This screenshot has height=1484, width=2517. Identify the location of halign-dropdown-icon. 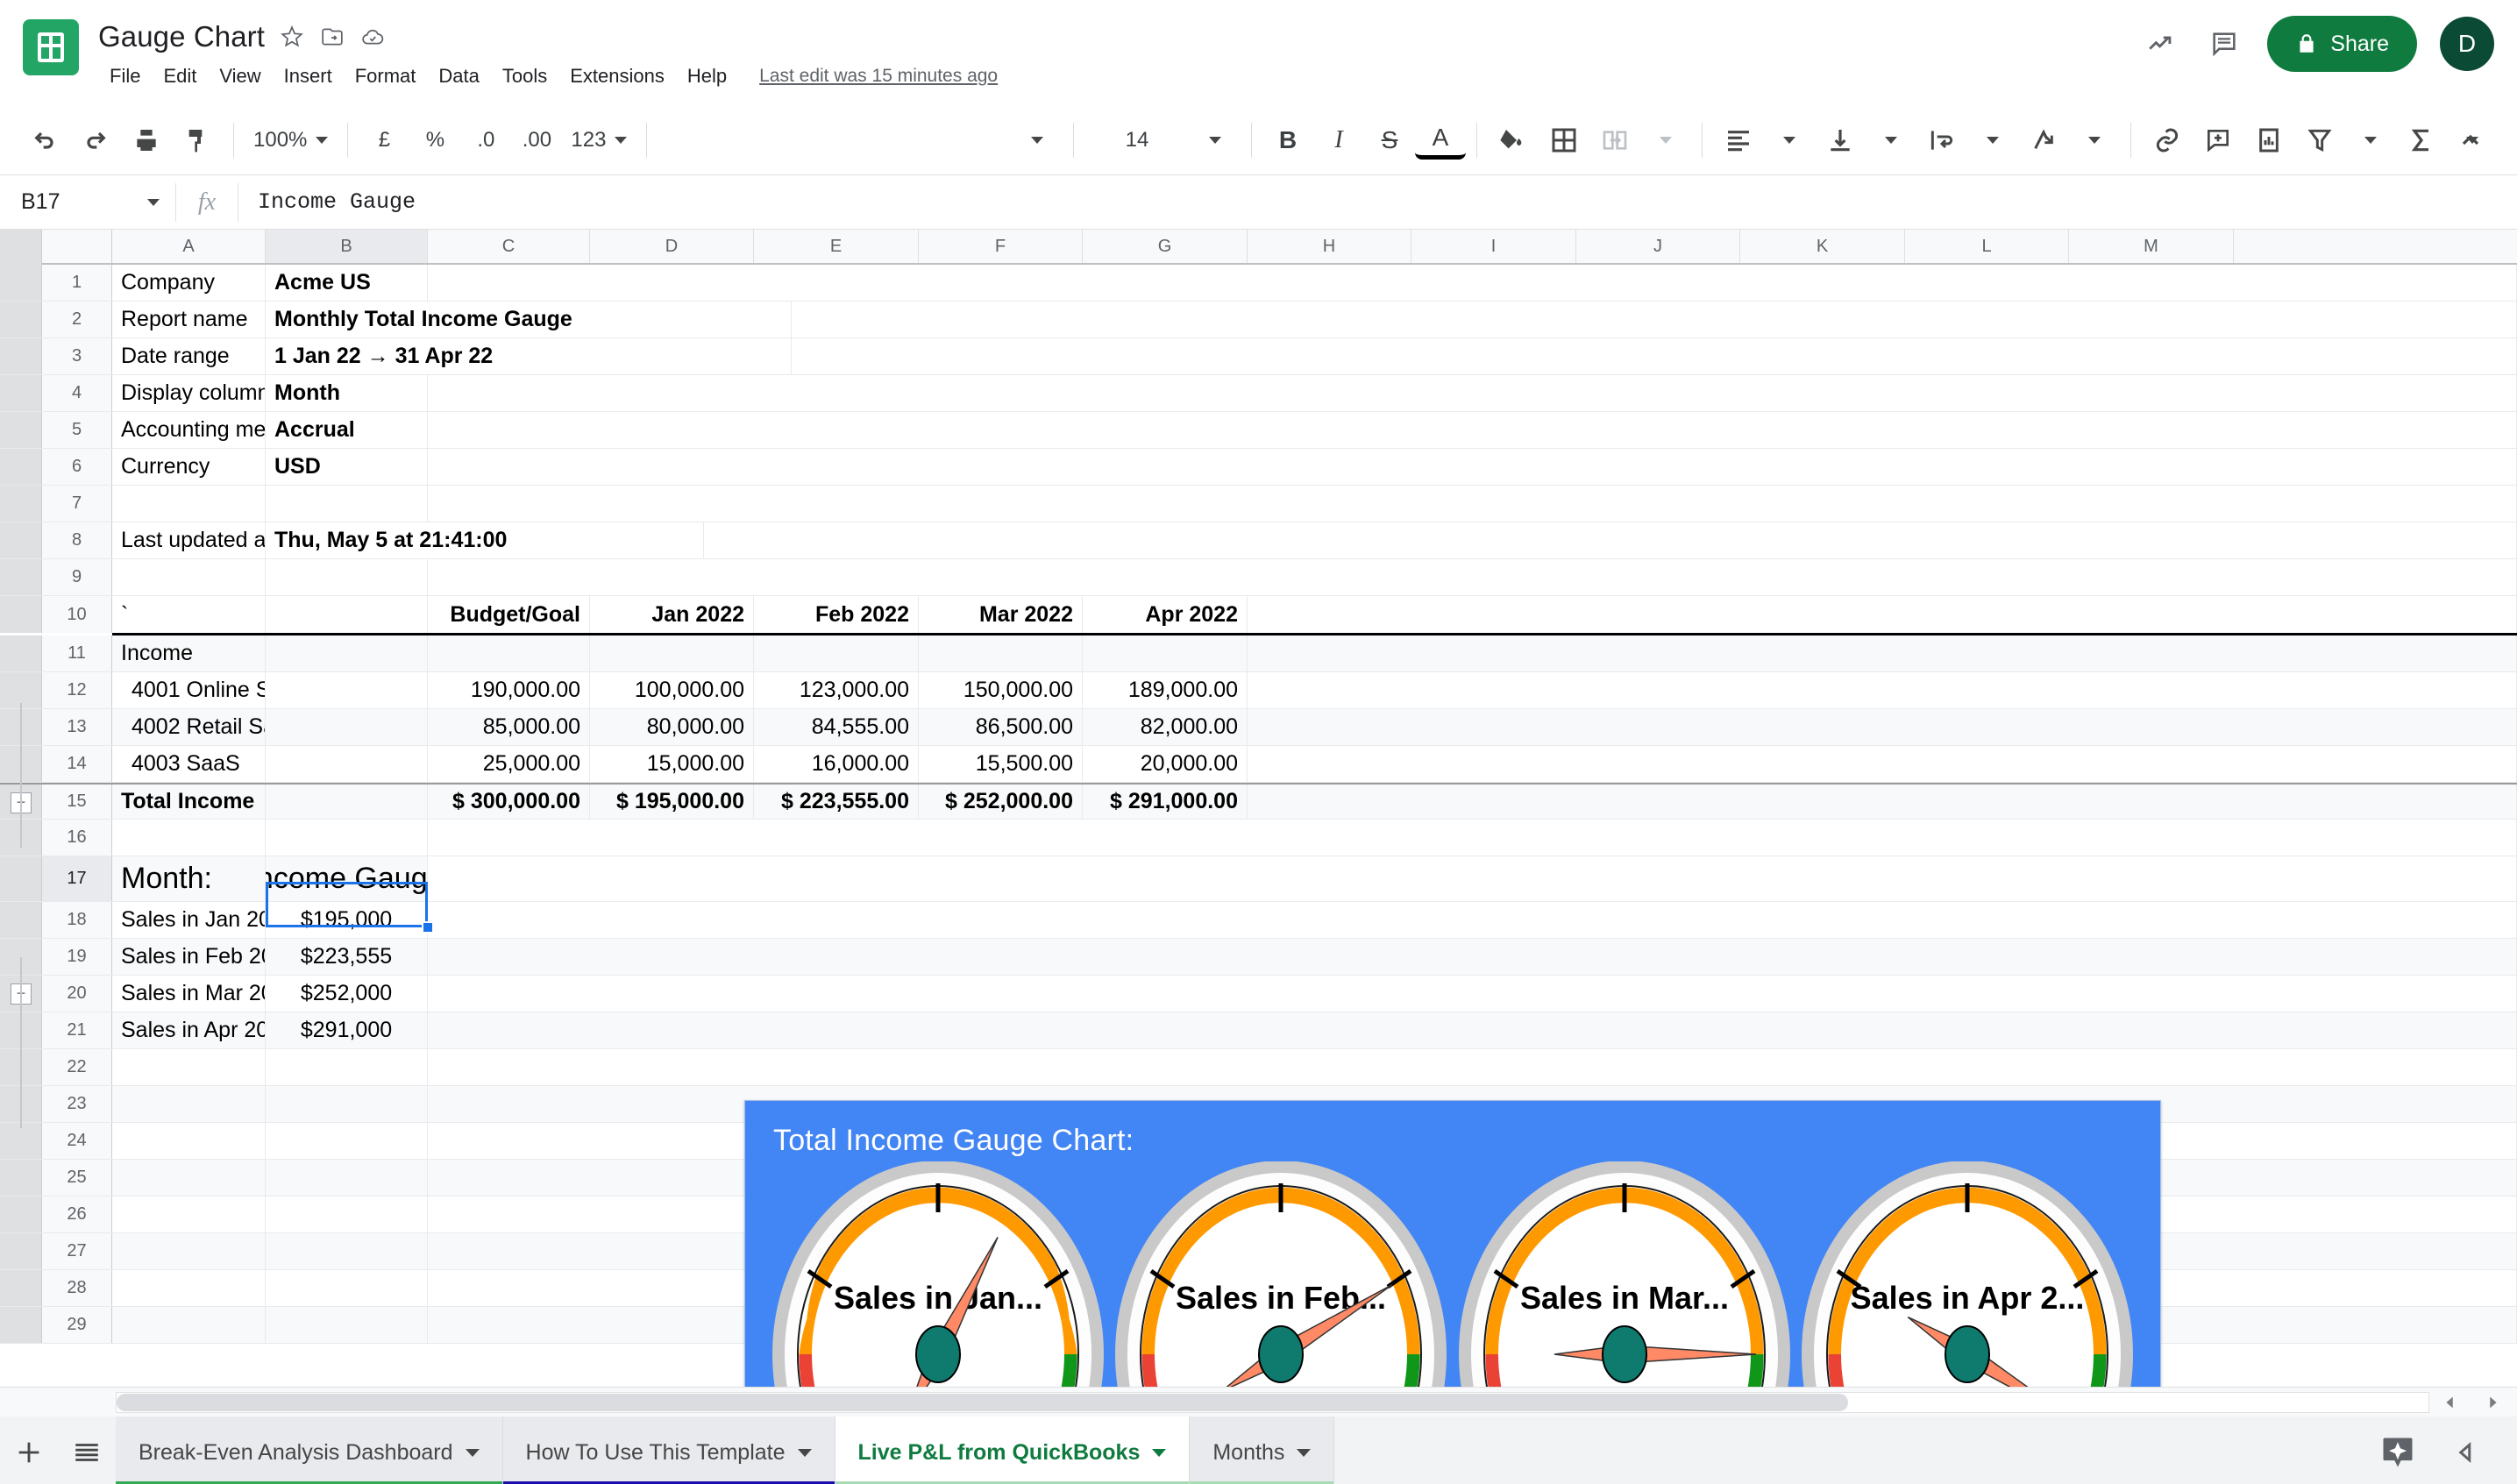
(1789, 141).